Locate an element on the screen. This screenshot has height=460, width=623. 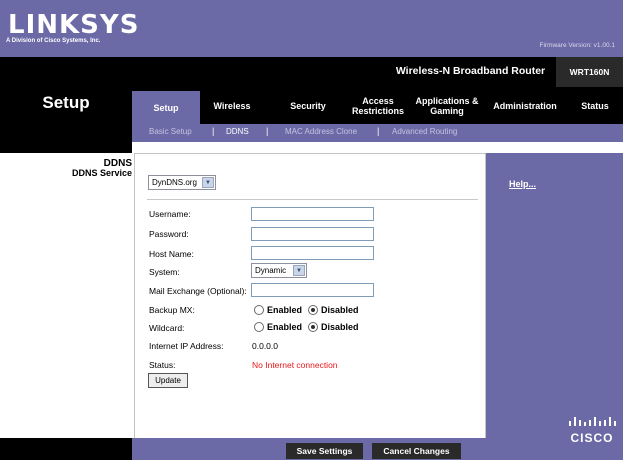
host-name-label: Host Name: is located at coordinates (171, 254).